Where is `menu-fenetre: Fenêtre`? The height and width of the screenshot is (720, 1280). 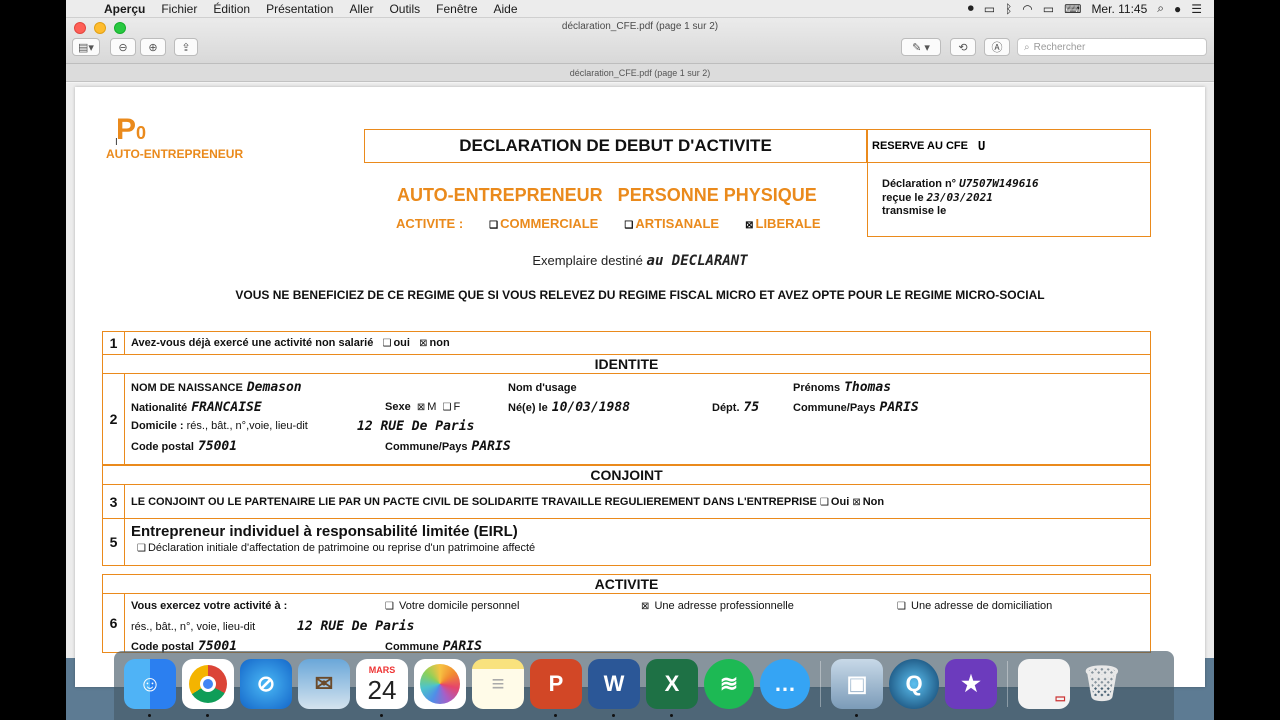 menu-fenetre: Fenêtre is located at coordinates (456, 9).